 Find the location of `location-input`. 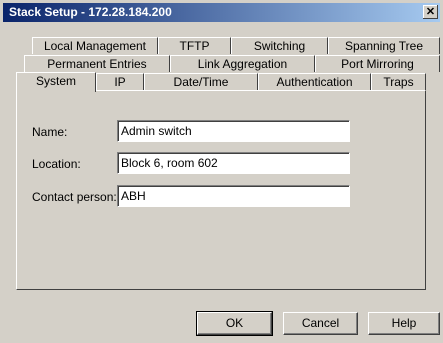

location-input is located at coordinates (233, 163).